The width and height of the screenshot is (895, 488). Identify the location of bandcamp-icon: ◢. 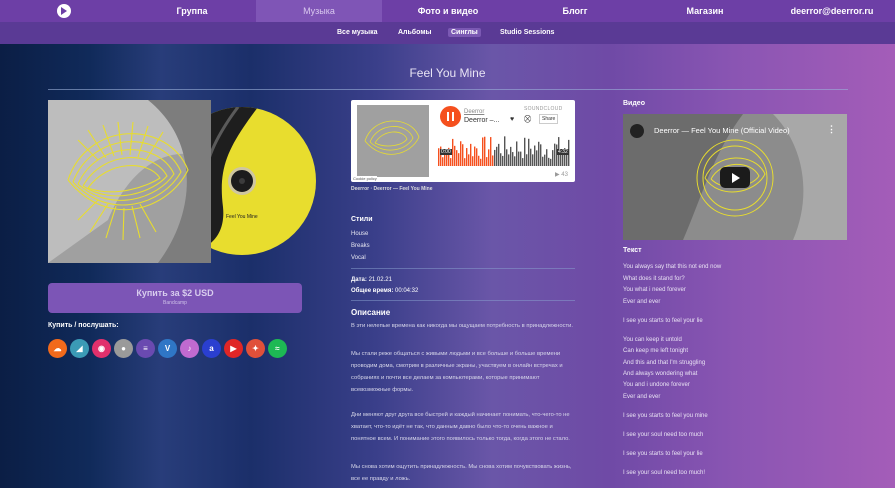
(79, 348).